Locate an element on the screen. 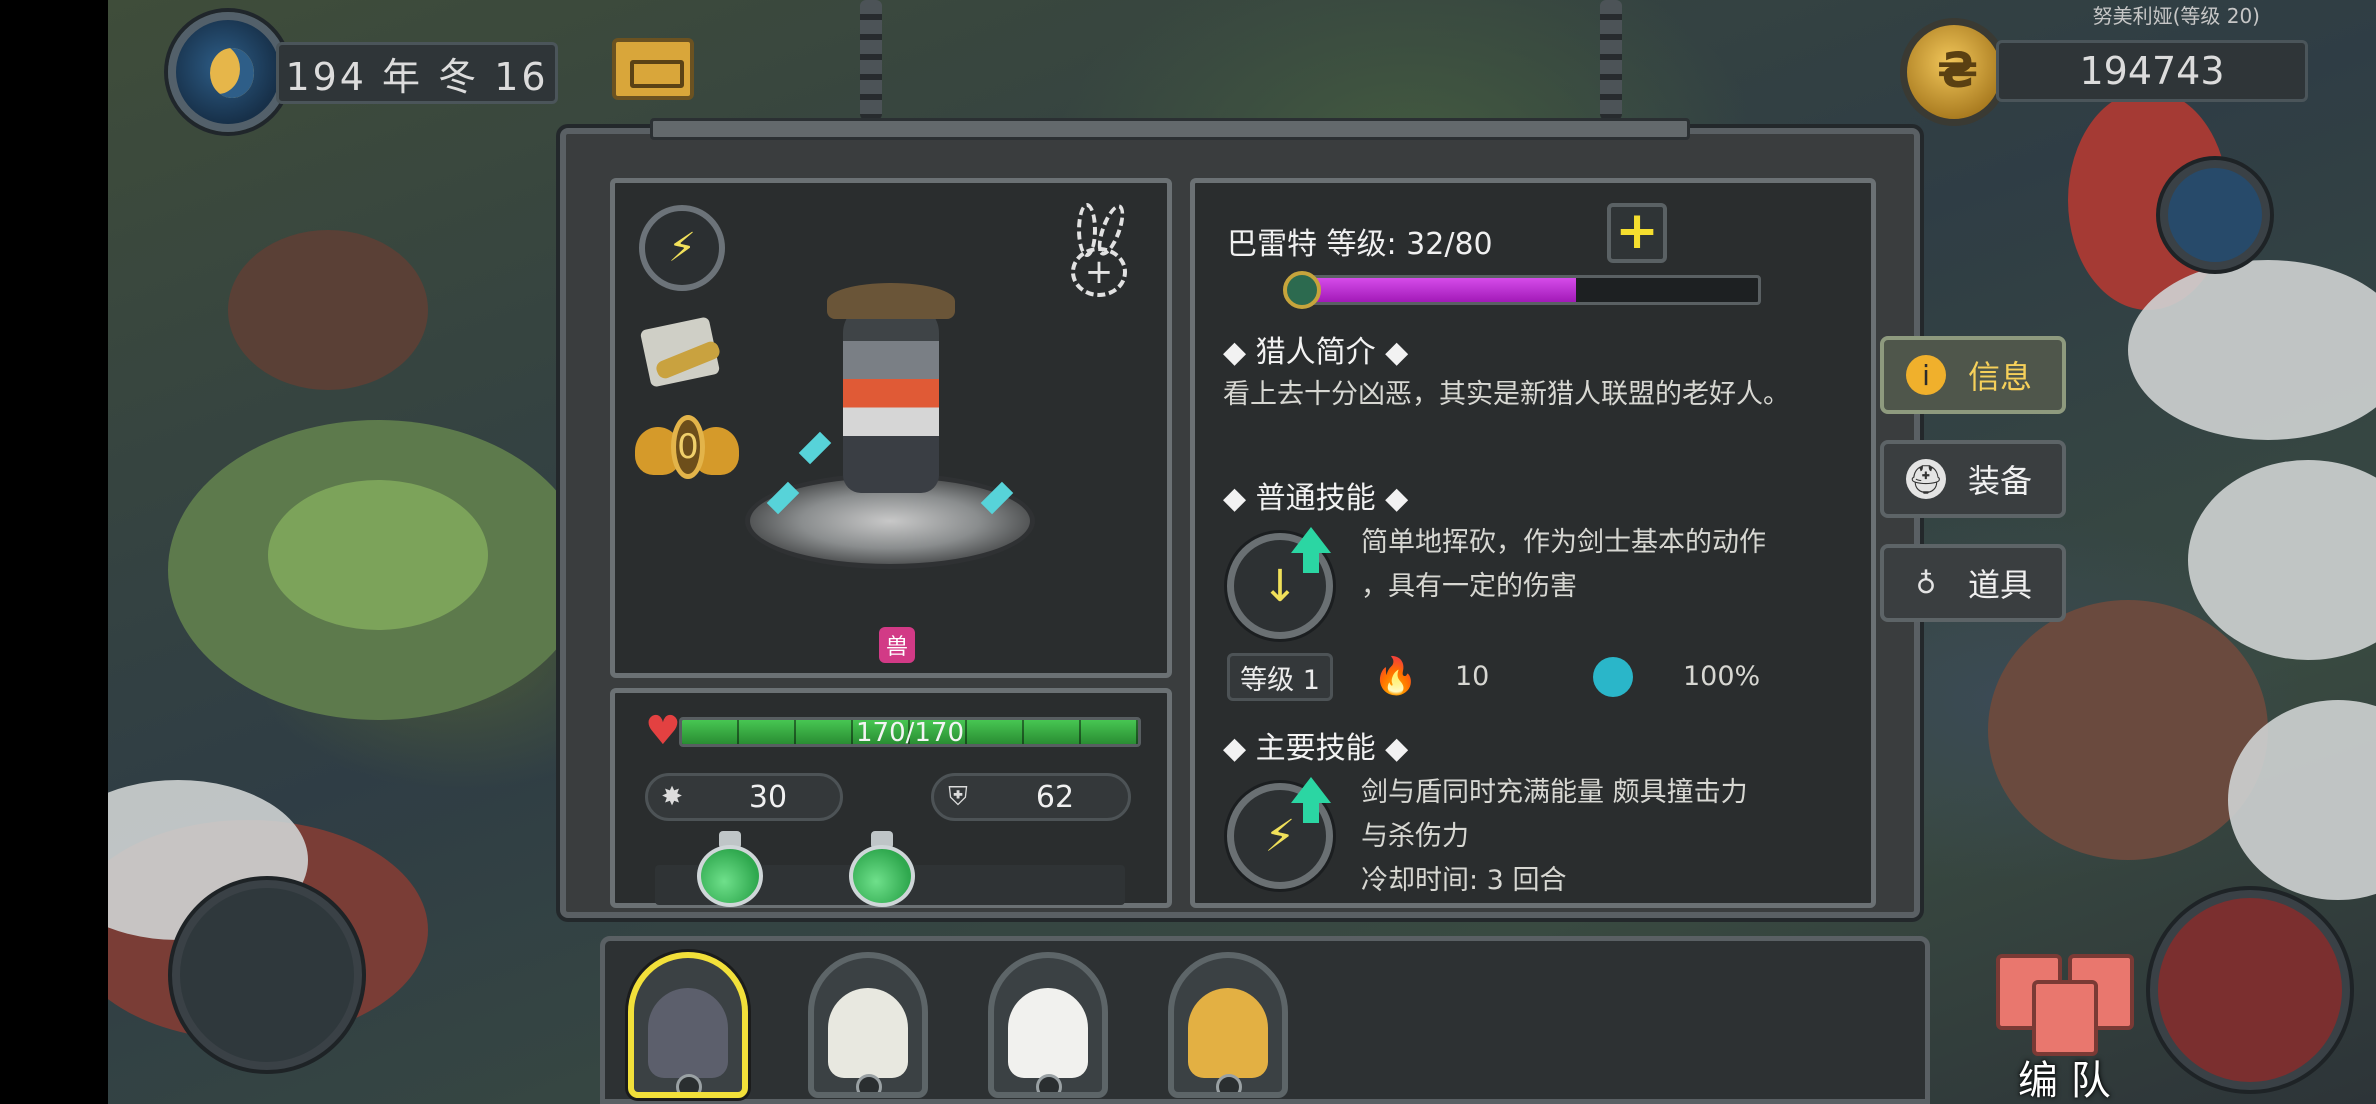 The height and width of the screenshot is (1104, 2376). hp-text: 170/170 is located at coordinates (909, 732).